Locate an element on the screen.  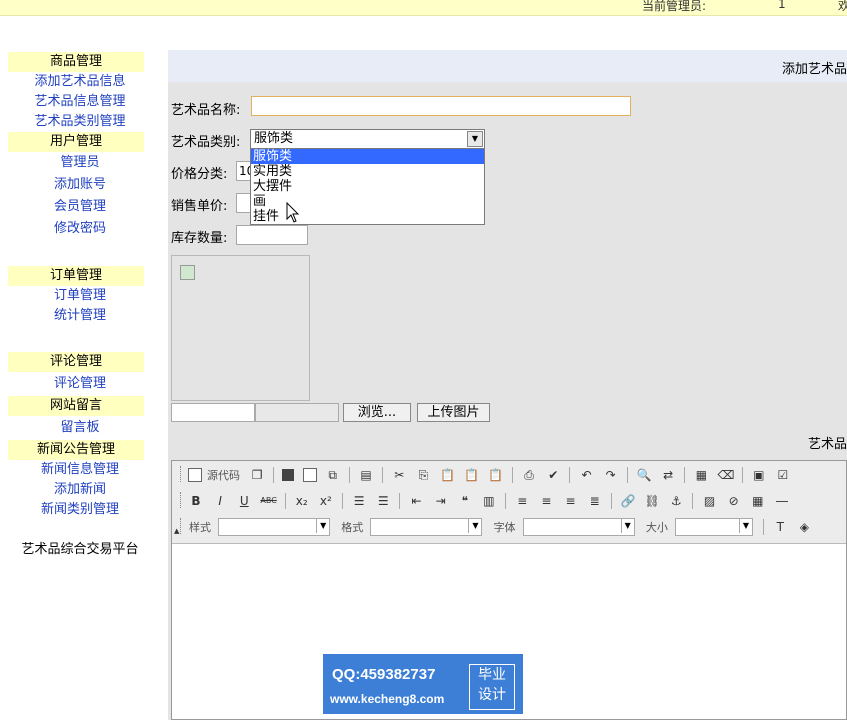
size-label: 大小 is located at coordinates (656, 527).